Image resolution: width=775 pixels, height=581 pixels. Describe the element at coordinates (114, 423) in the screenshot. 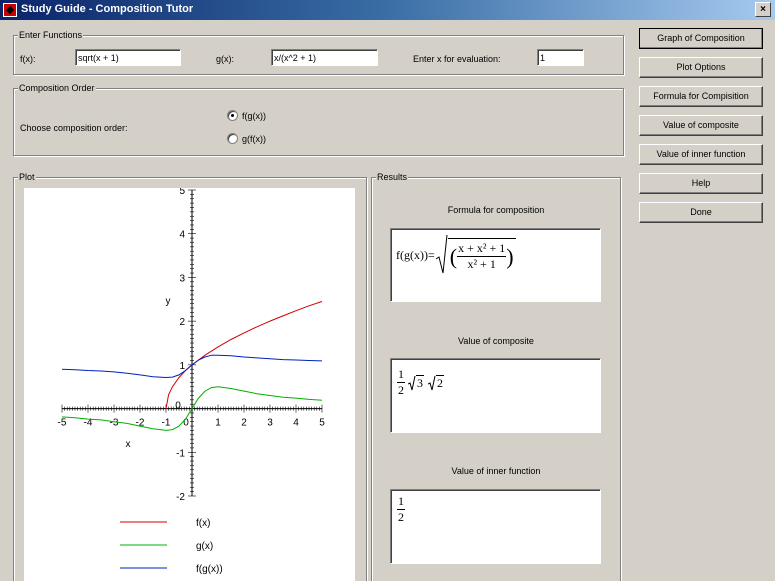

I see `x-tick-label: -3` at that location.